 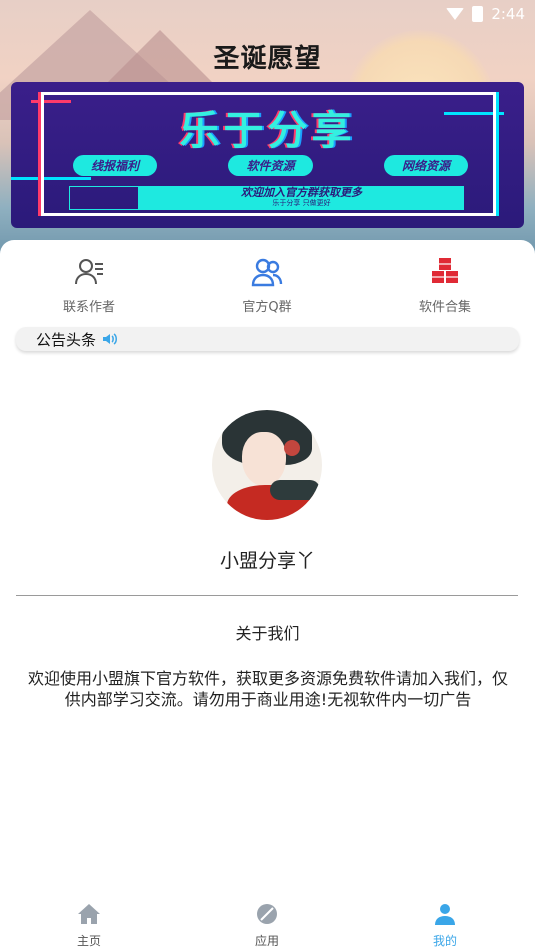 I want to click on quick-action-software-collection: 软件合集, so click(x=445, y=285).